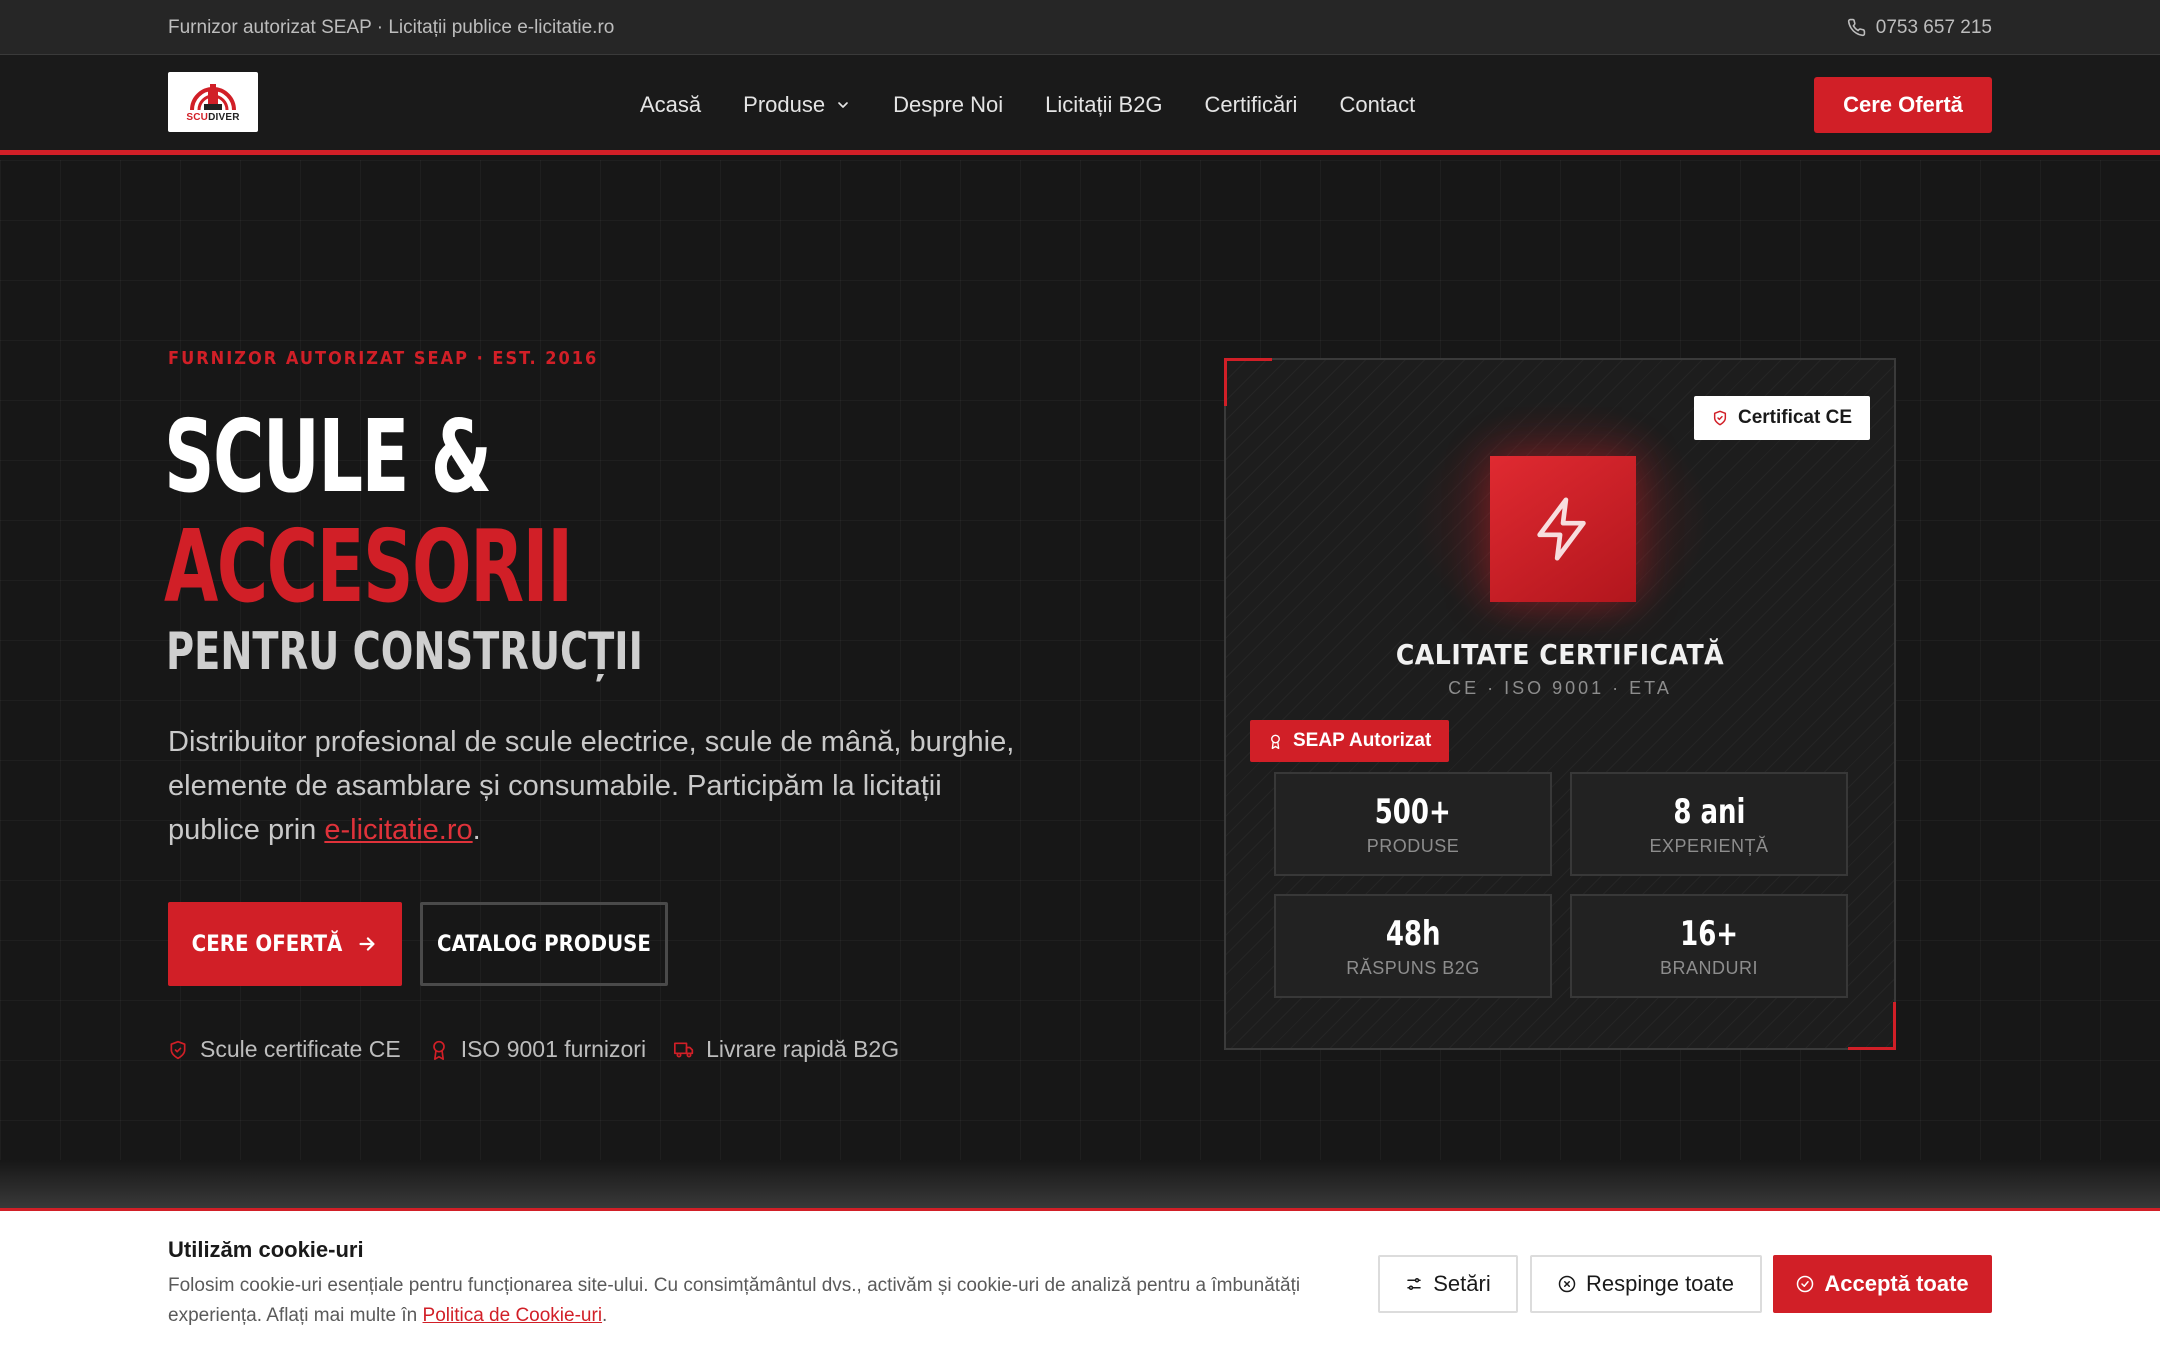  What do you see at coordinates (1413, 811) in the screenshot?
I see `stat-value: 500+` at bounding box center [1413, 811].